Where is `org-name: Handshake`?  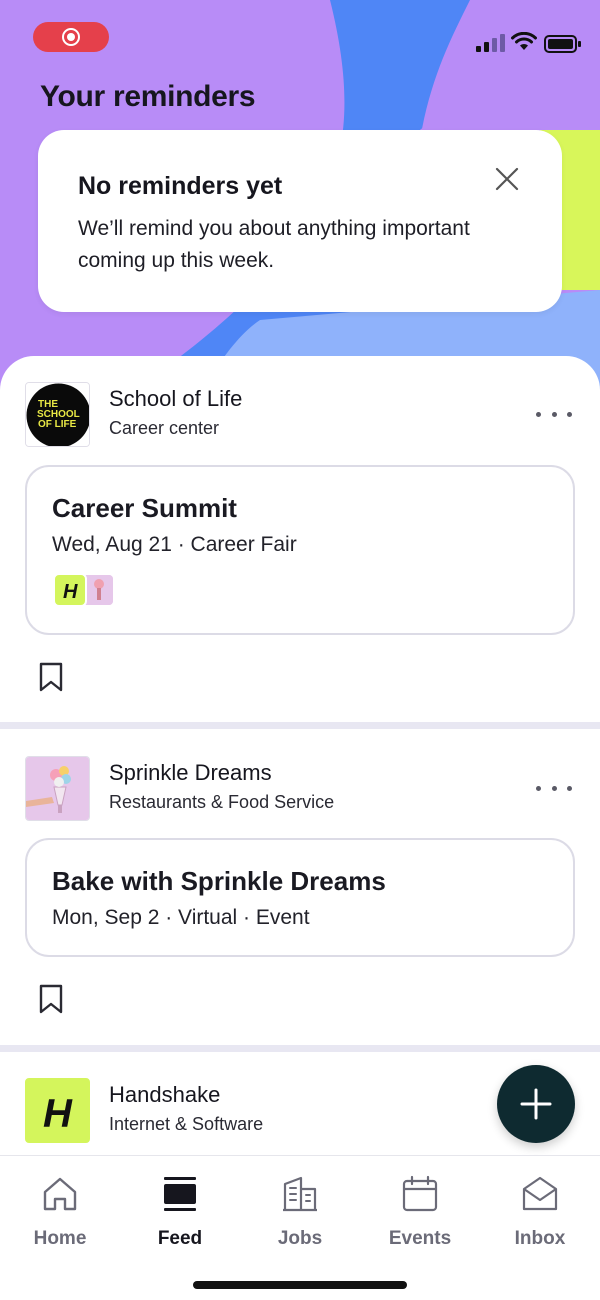
org-name: Handshake is located at coordinates (164, 1095).